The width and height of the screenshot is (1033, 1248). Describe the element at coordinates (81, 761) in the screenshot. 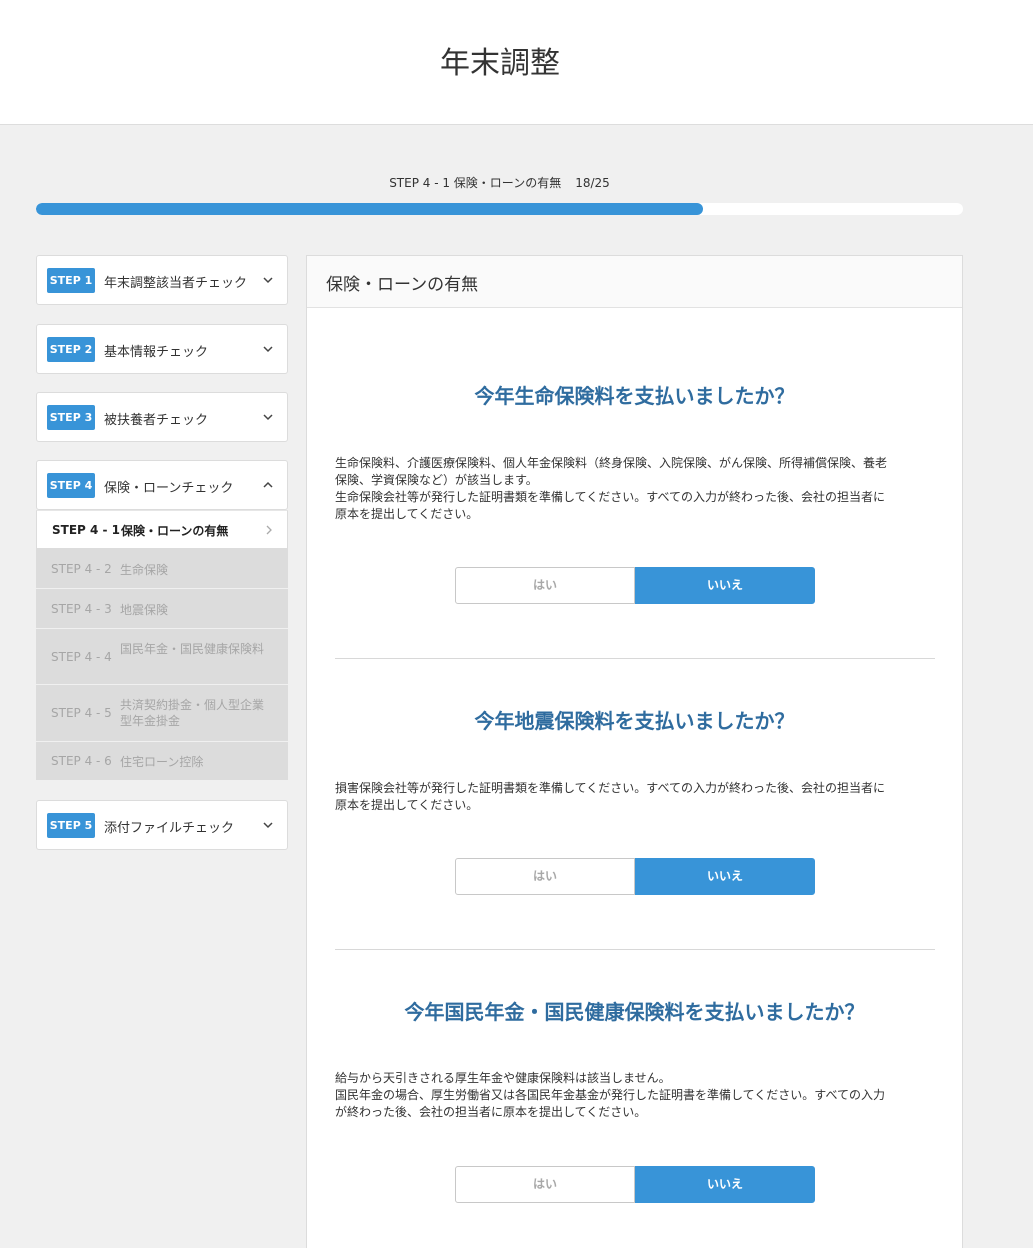

I see `substep-number: STEP 4 - 6` at that location.